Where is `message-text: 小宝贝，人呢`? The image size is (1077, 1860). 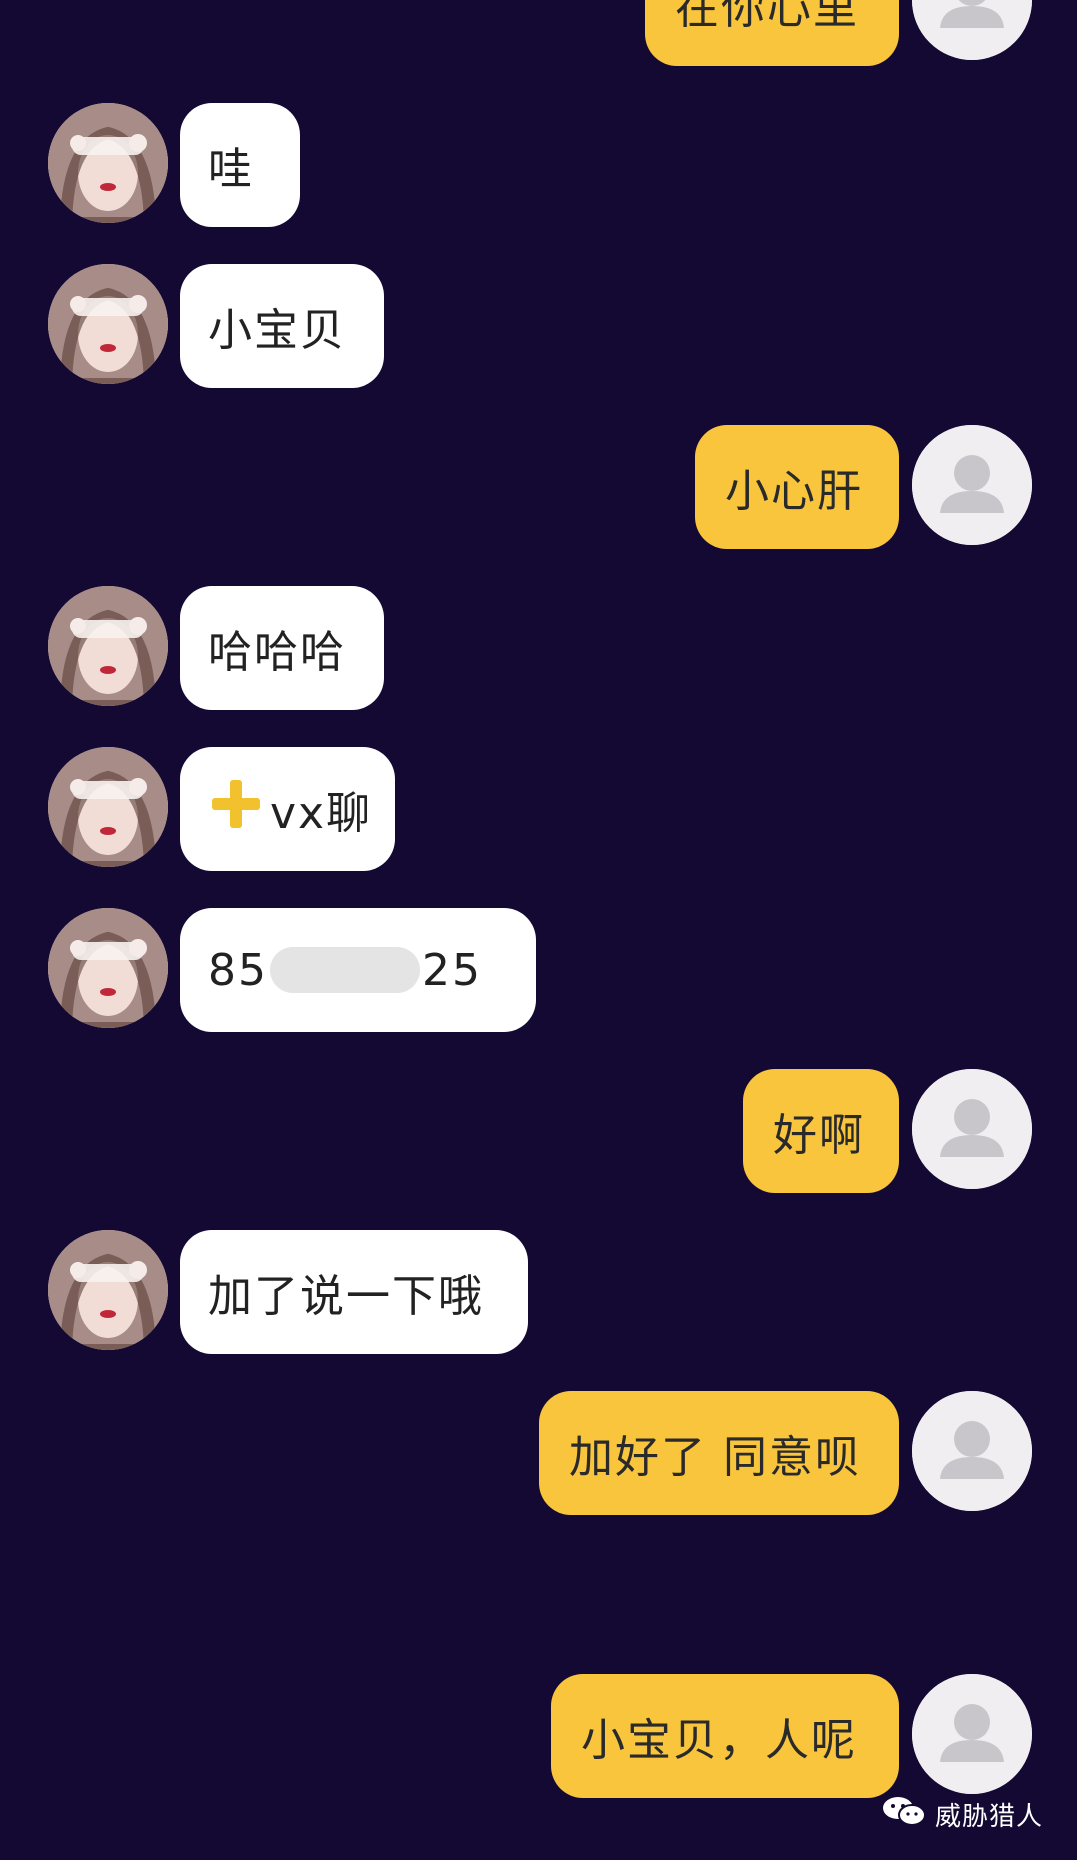 message-text: 小宝贝，人呢 is located at coordinates (719, 1740).